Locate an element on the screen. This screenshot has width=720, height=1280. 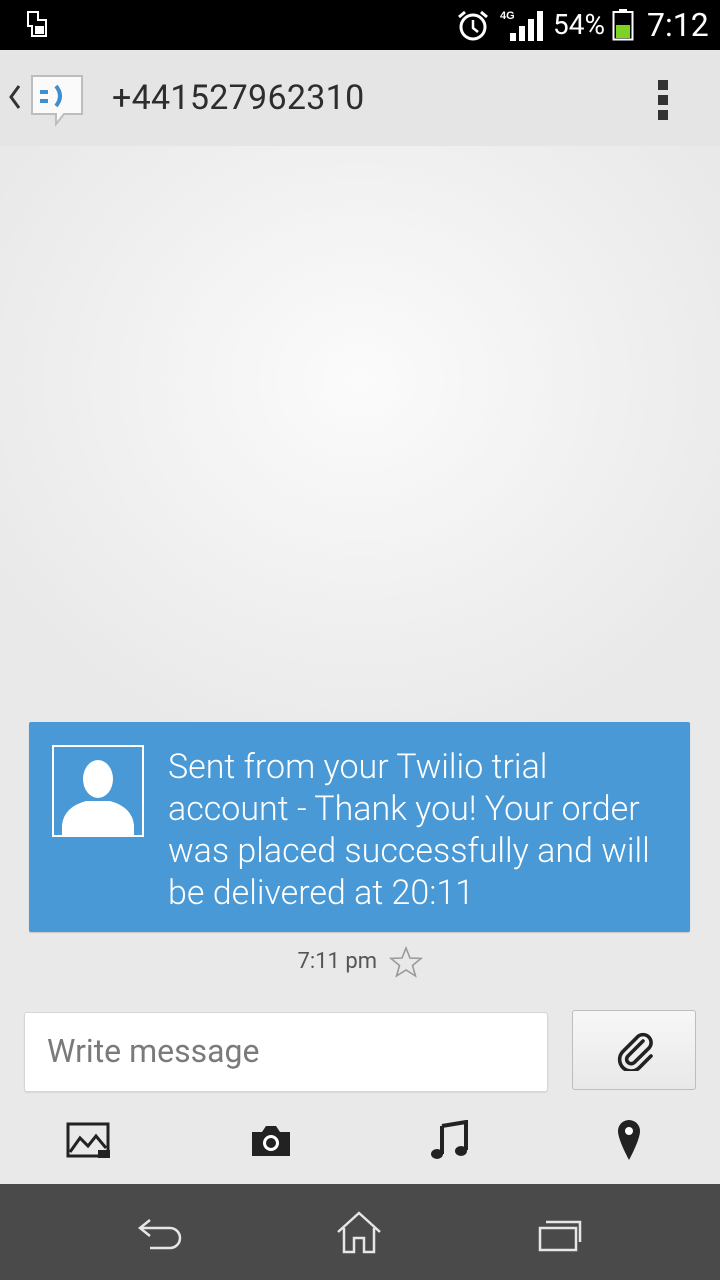
sd-card-icon is located at coordinates (37, 24).